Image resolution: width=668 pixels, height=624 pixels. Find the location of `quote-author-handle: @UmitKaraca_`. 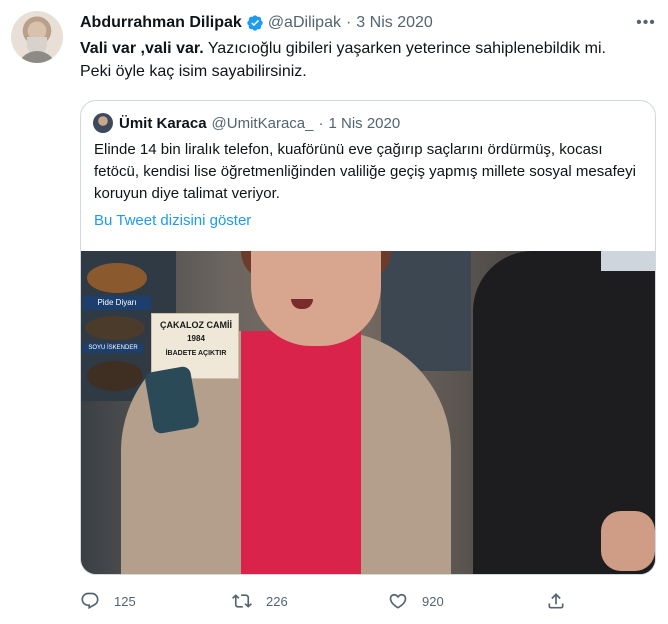

quote-author-handle: @UmitKaraca_ is located at coordinates (262, 123).